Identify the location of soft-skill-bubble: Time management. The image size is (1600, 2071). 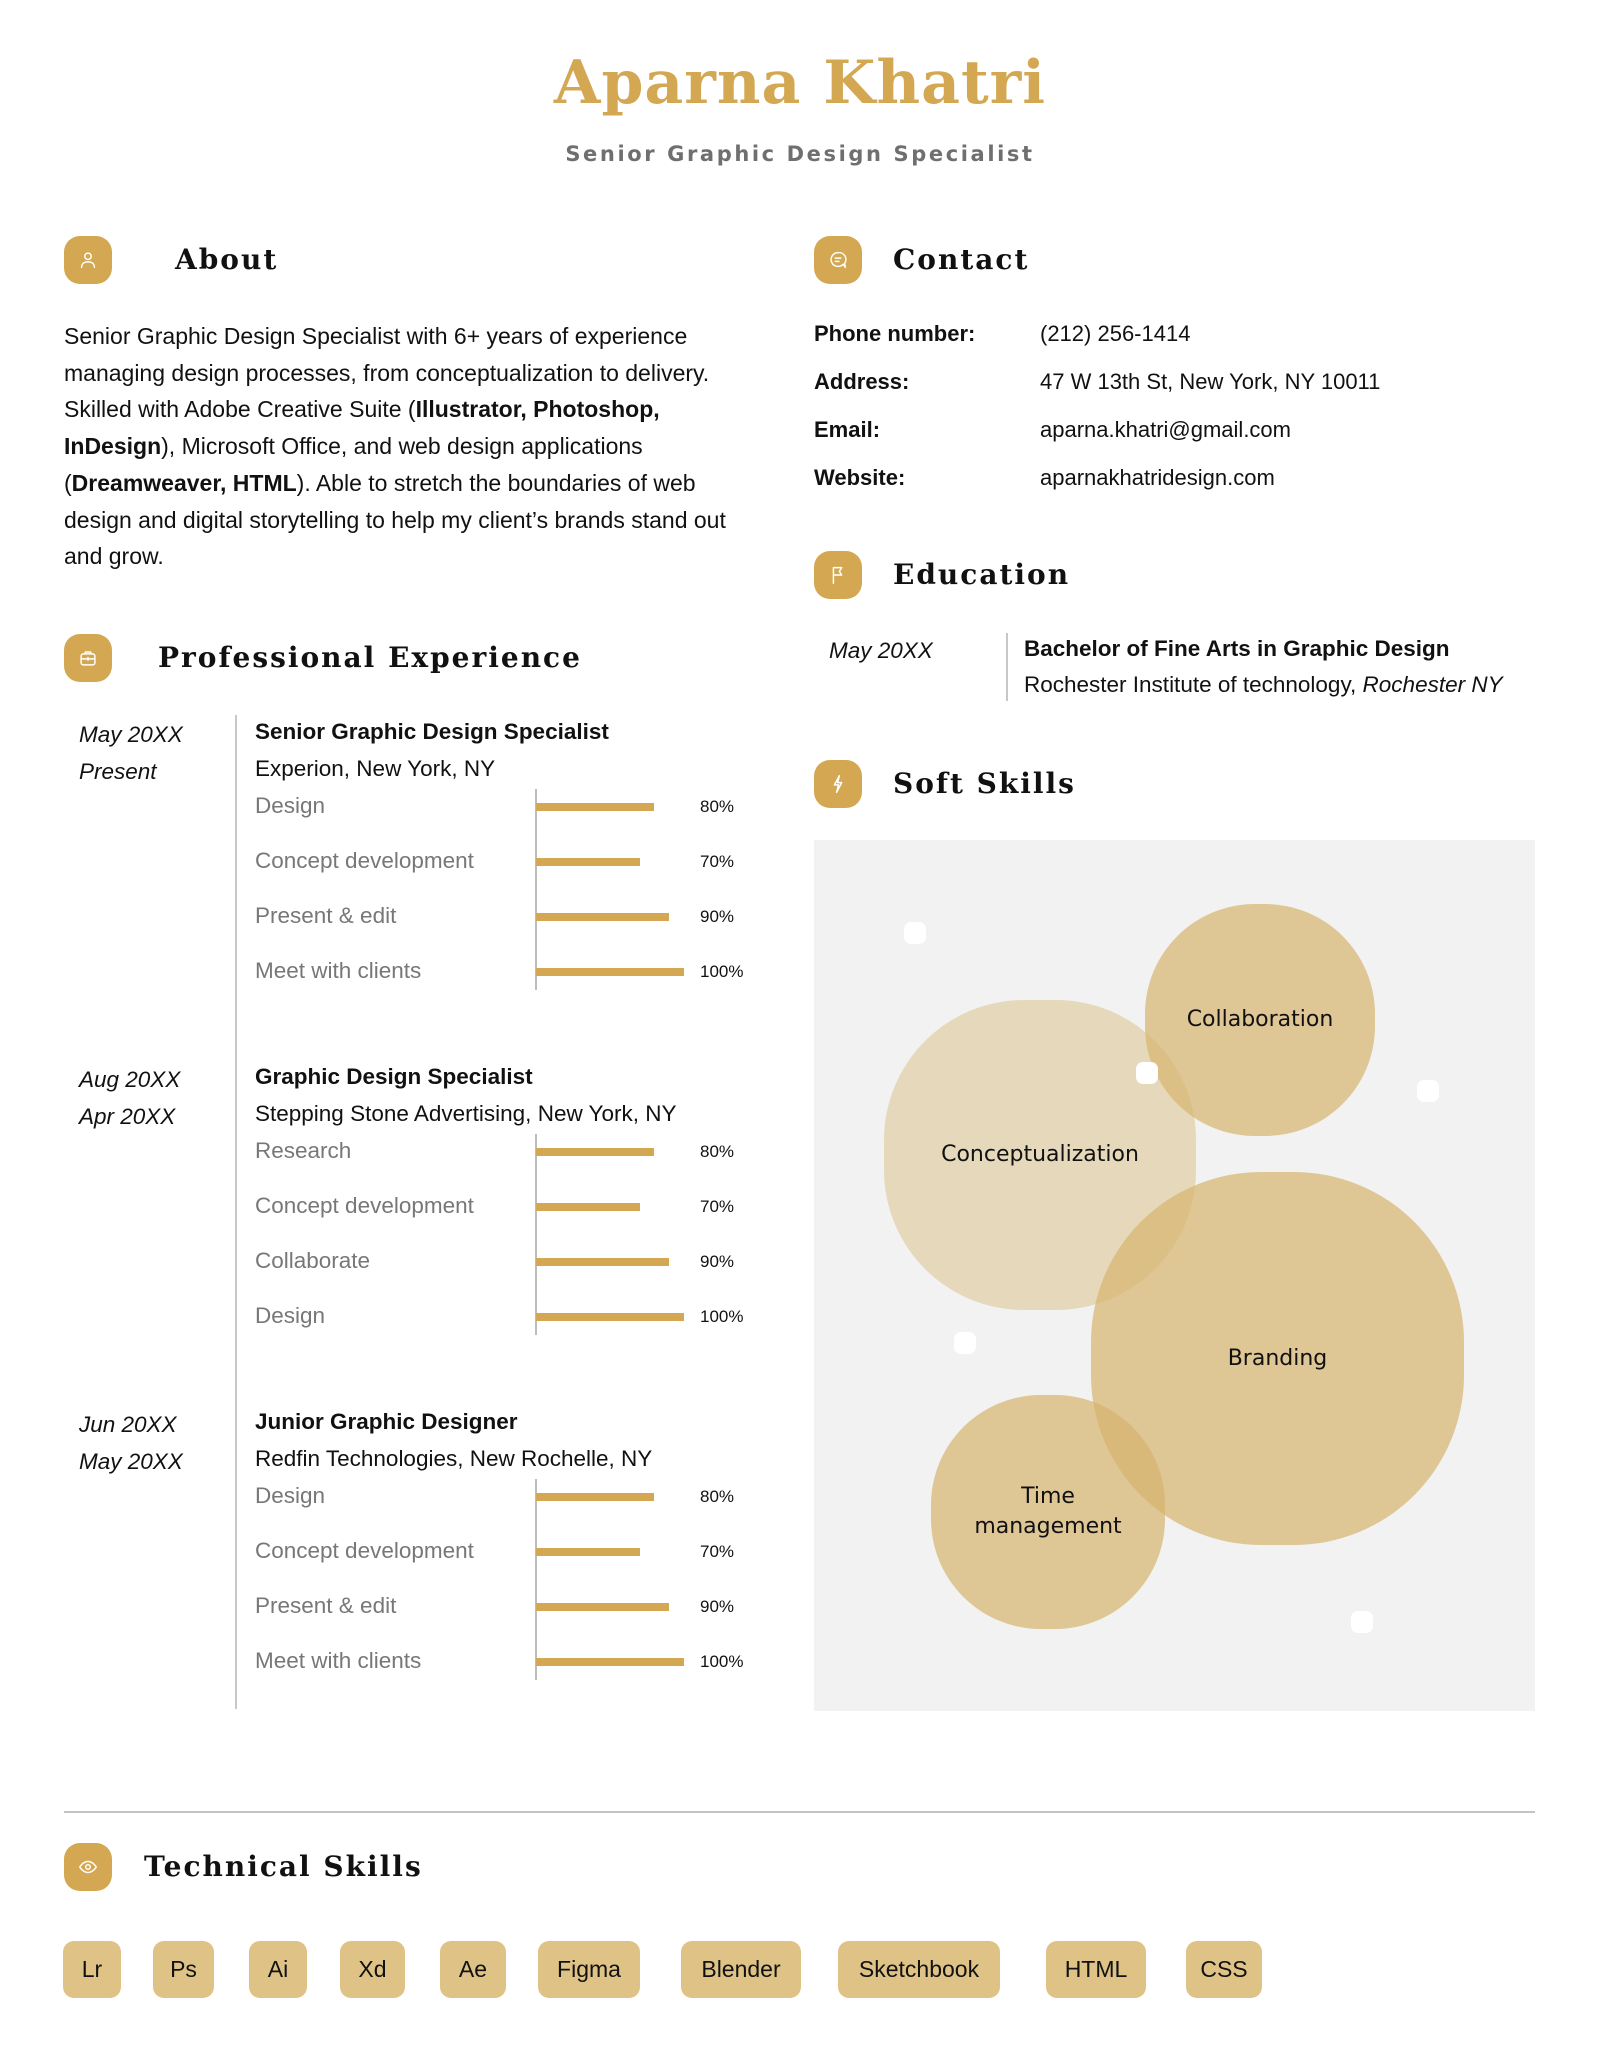
(1048, 1512).